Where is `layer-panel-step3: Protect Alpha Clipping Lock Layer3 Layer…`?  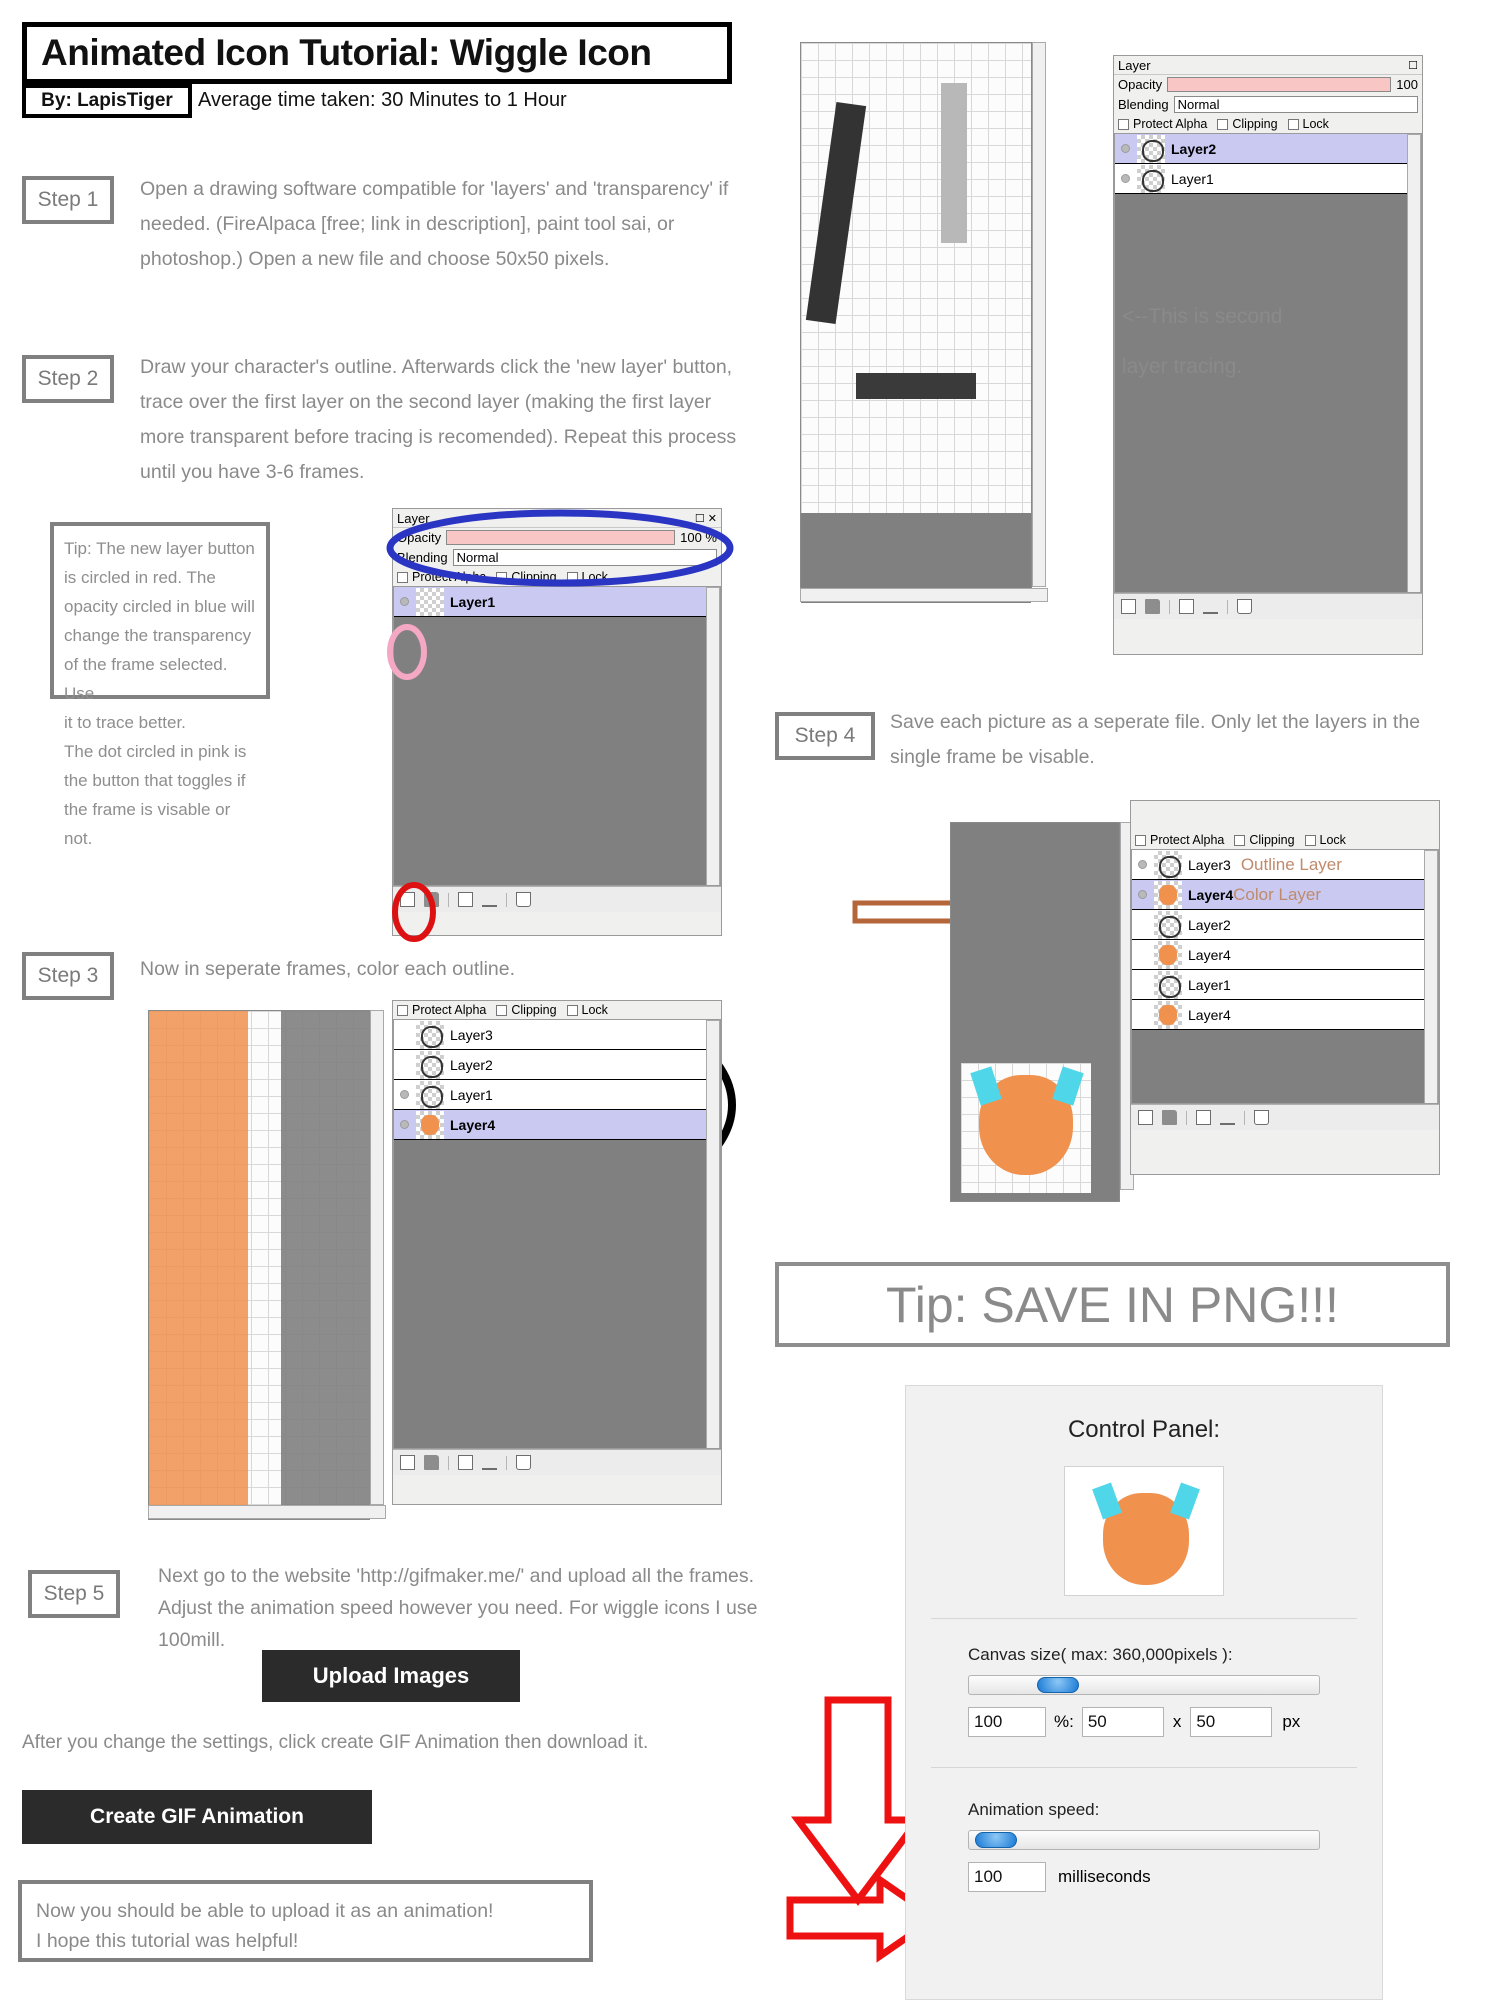 layer-panel-step3: Protect Alpha Clipping Lock Layer3 Layer… is located at coordinates (557, 1252).